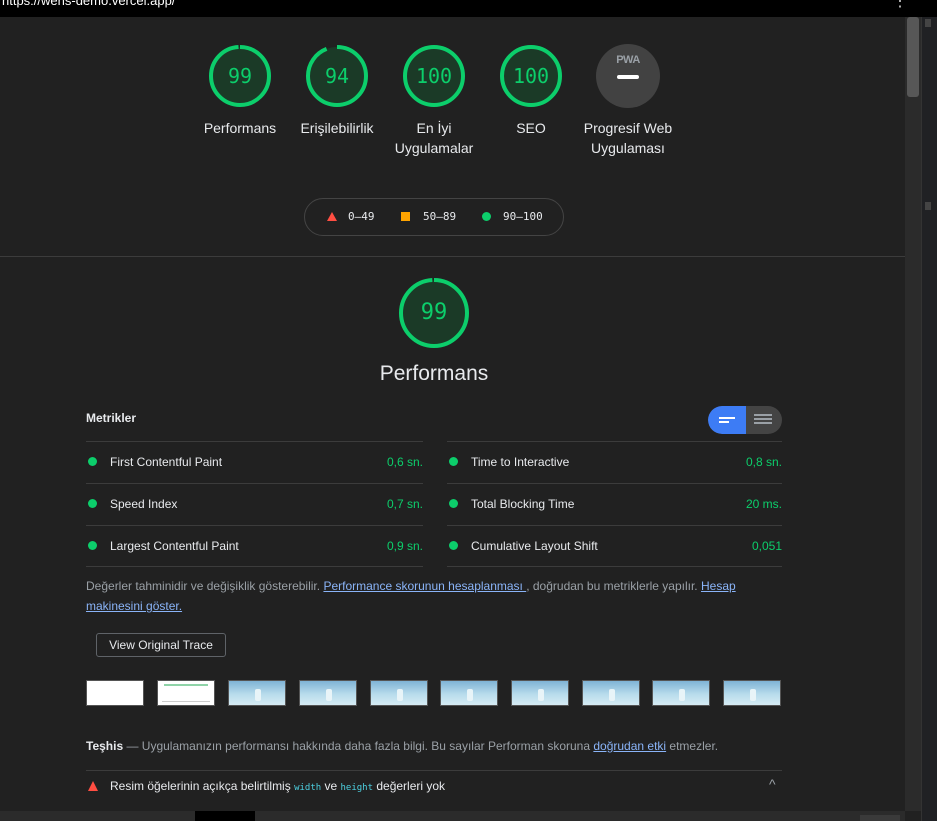  What do you see at coordinates (111, 418) in the screenshot?
I see `metrics-heading: Metrikler` at bounding box center [111, 418].